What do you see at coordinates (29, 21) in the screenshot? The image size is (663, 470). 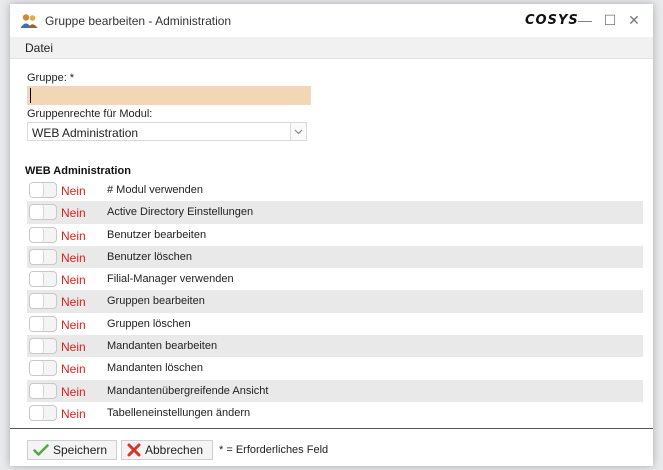 I see `users-icon` at bounding box center [29, 21].